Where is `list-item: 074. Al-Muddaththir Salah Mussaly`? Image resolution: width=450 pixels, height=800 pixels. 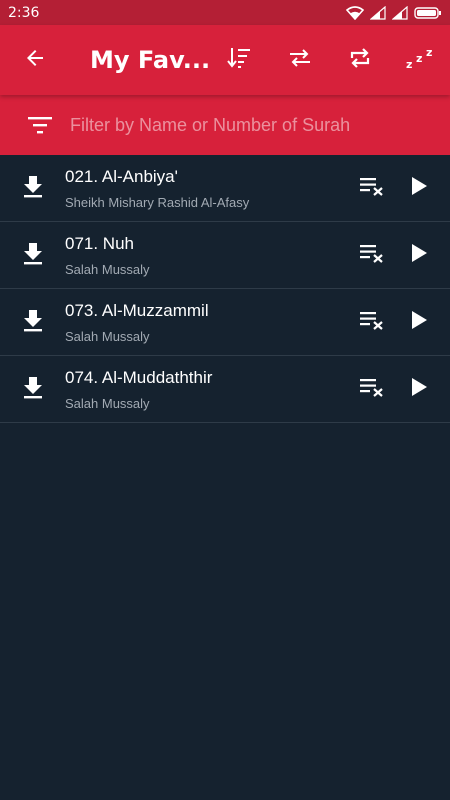 list-item: 074. Al-Muddaththir Salah Mussaly is located at coordinates (225, 389).